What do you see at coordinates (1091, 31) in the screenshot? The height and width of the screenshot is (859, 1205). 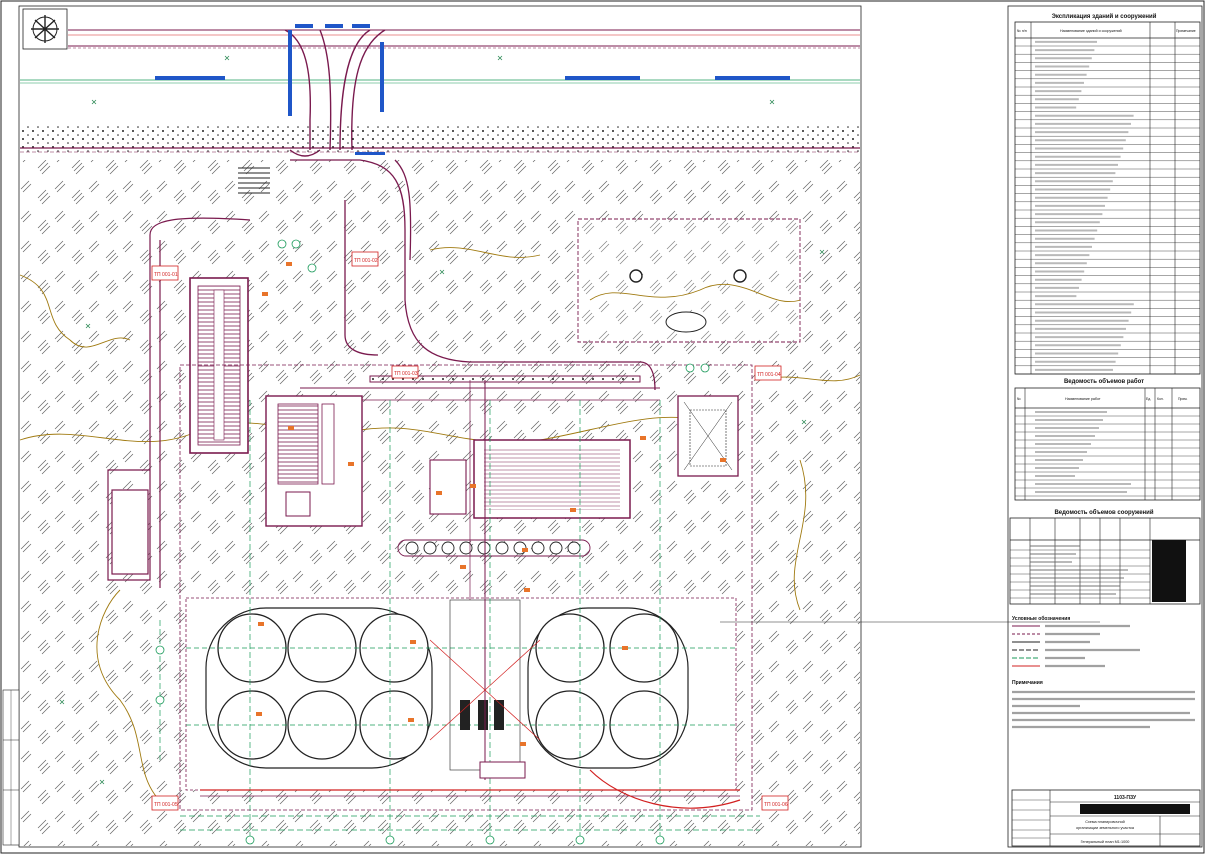 I see `explication-header-name: Наименование зданий и сооружений` at bounding box center [1091, 31].